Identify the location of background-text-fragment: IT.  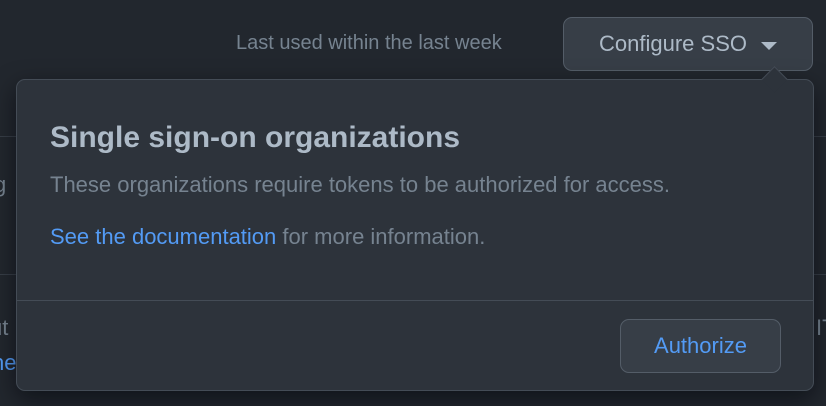
(821, 327).